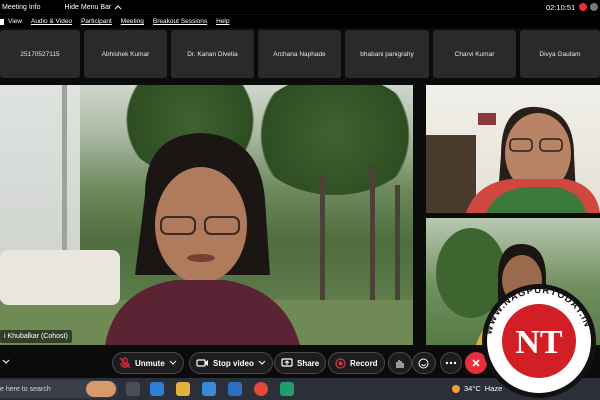 This screenshot has width=600, height=400. I want to click on participant-tile: Divya Gautam, so click(560, 54).